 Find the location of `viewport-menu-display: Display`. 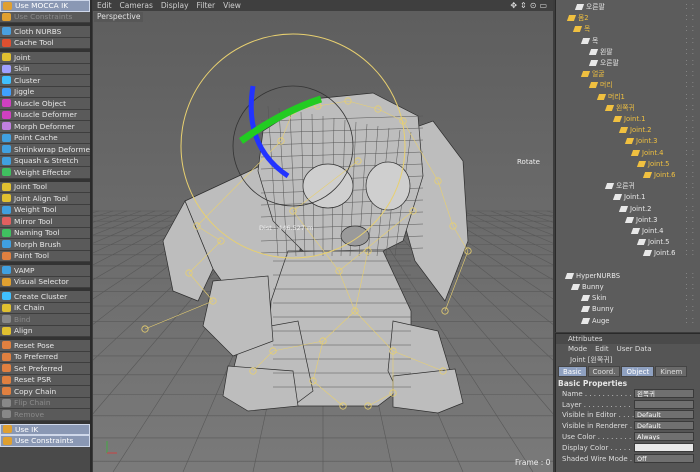

viewport-menu-display: Display is located at coordinates (175, 5).